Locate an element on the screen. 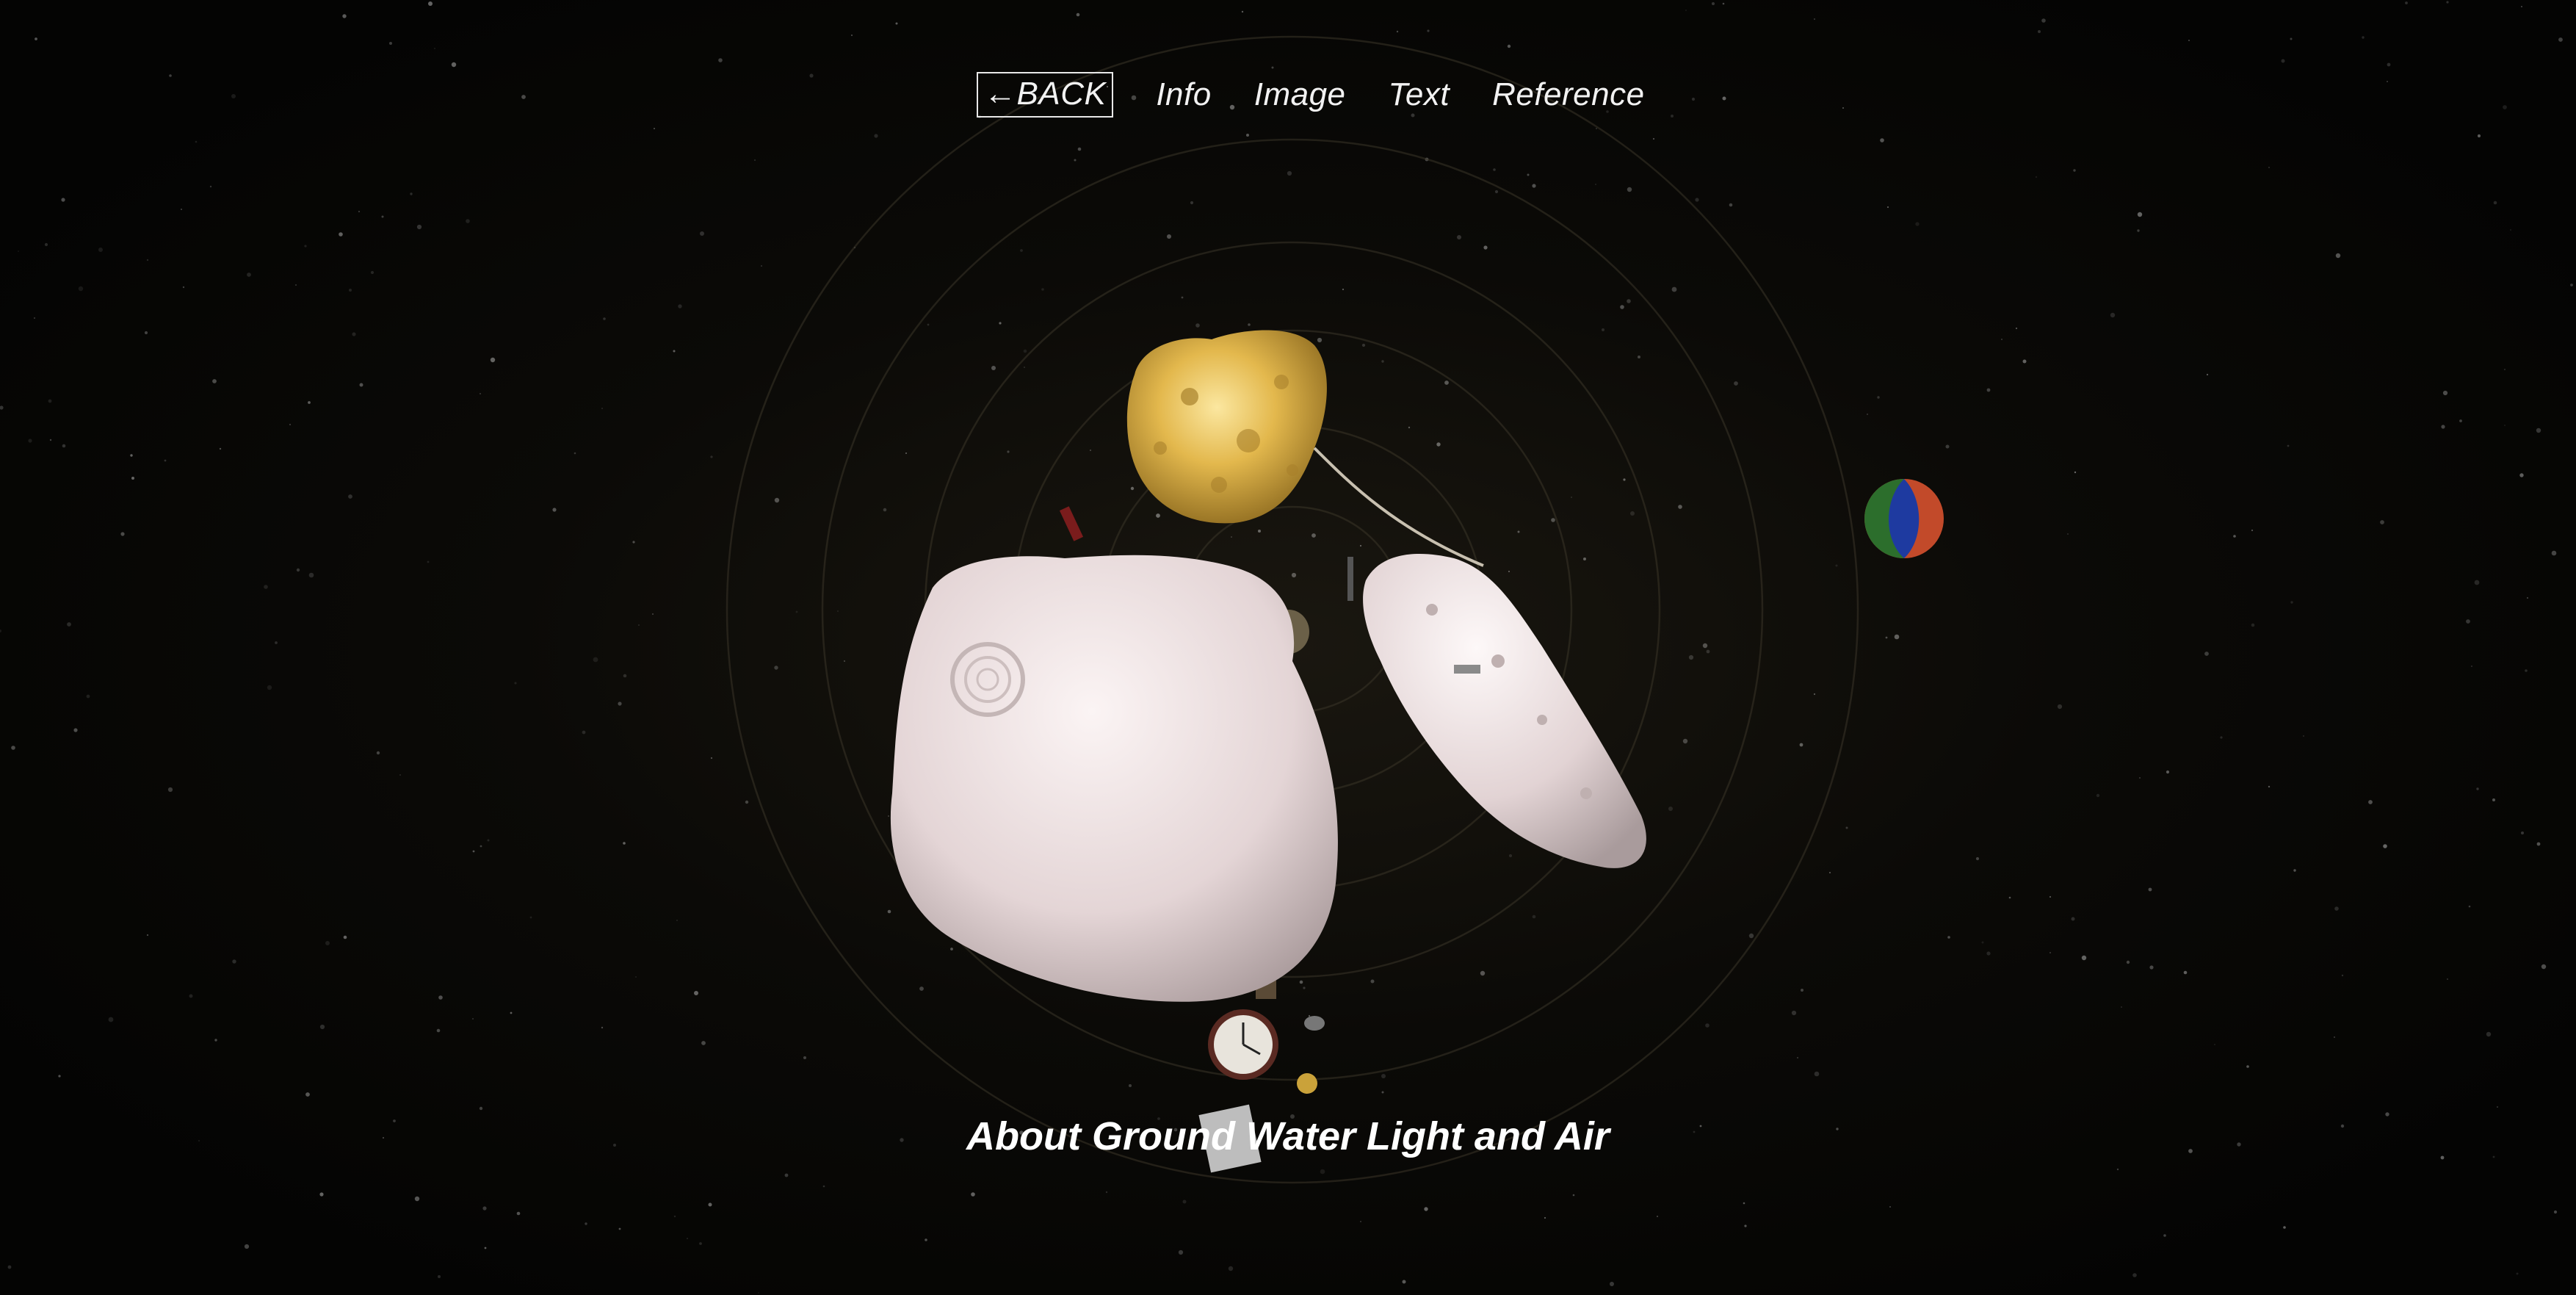 This screenshot has width=2576, height=1295. nav-image: Image is located at coordinates (1300, 95).